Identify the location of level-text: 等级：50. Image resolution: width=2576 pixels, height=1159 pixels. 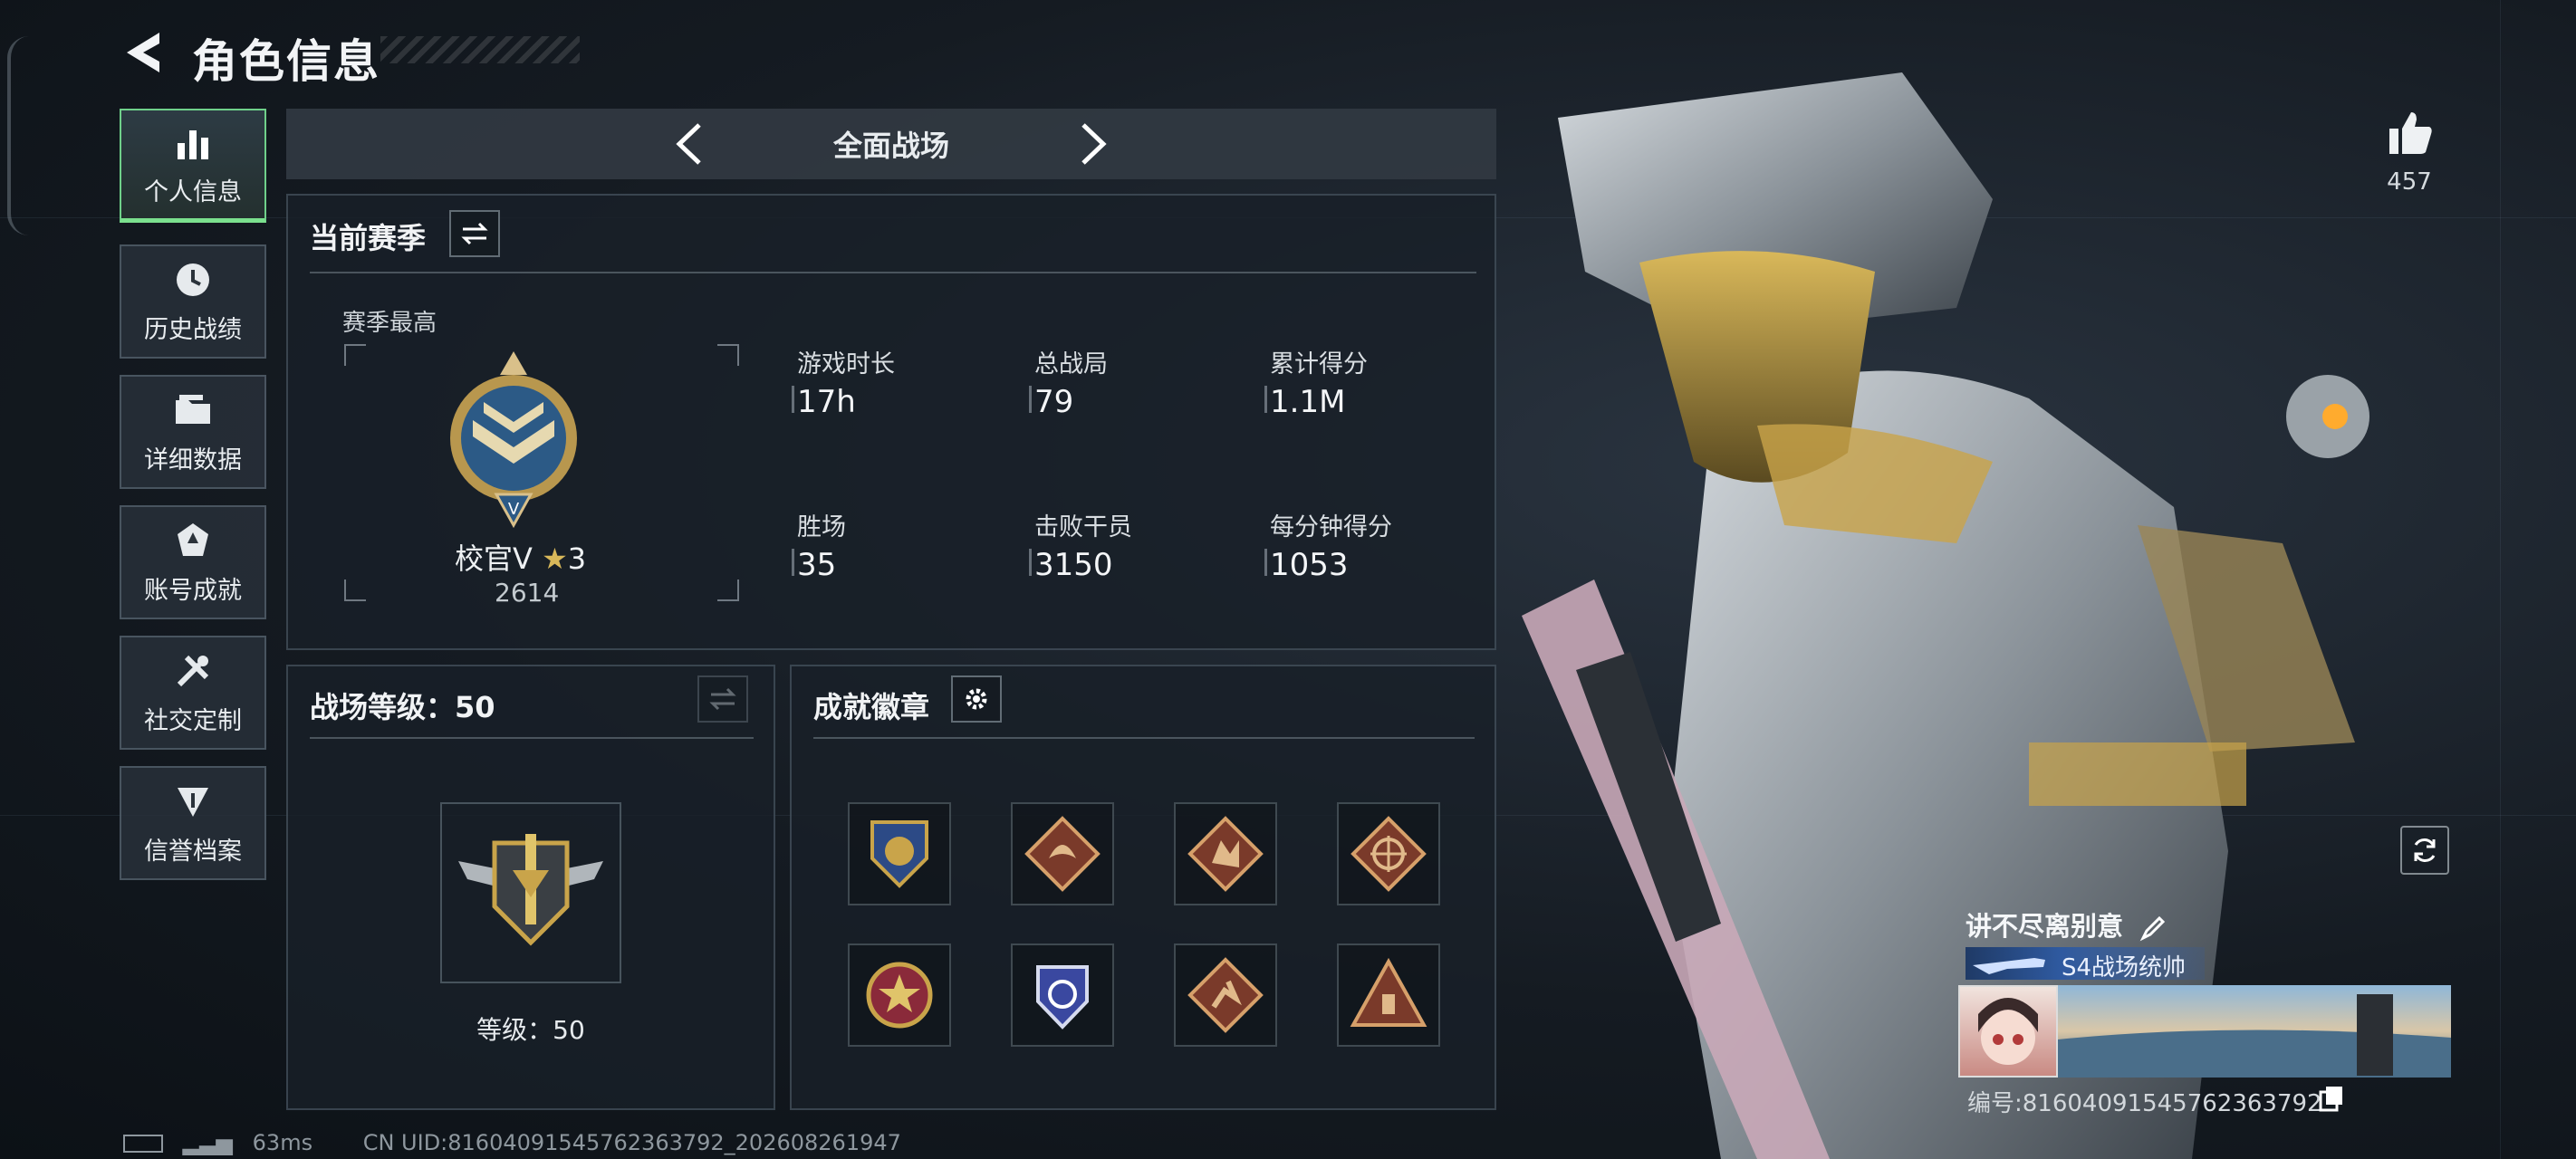
(530, 1030).